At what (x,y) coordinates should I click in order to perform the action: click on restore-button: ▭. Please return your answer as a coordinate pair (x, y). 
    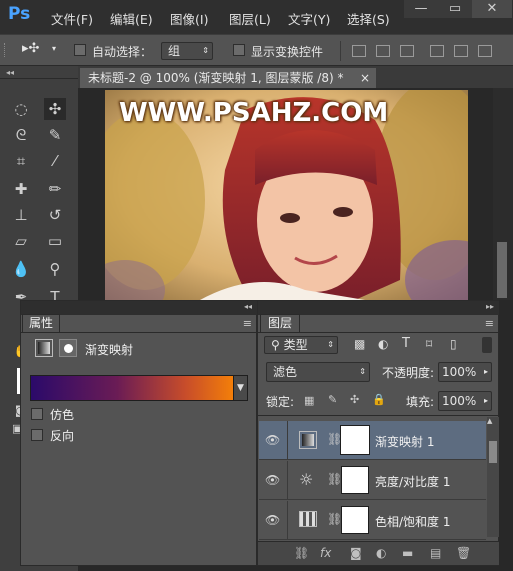
    Looking at the image, I should click on (455, 9).